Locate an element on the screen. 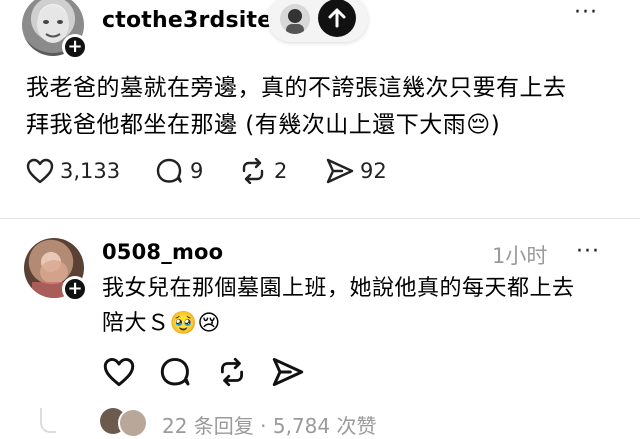 The width and height of the screenshot is (640, 439). reply-share-button is located at coordinates (288, 374).